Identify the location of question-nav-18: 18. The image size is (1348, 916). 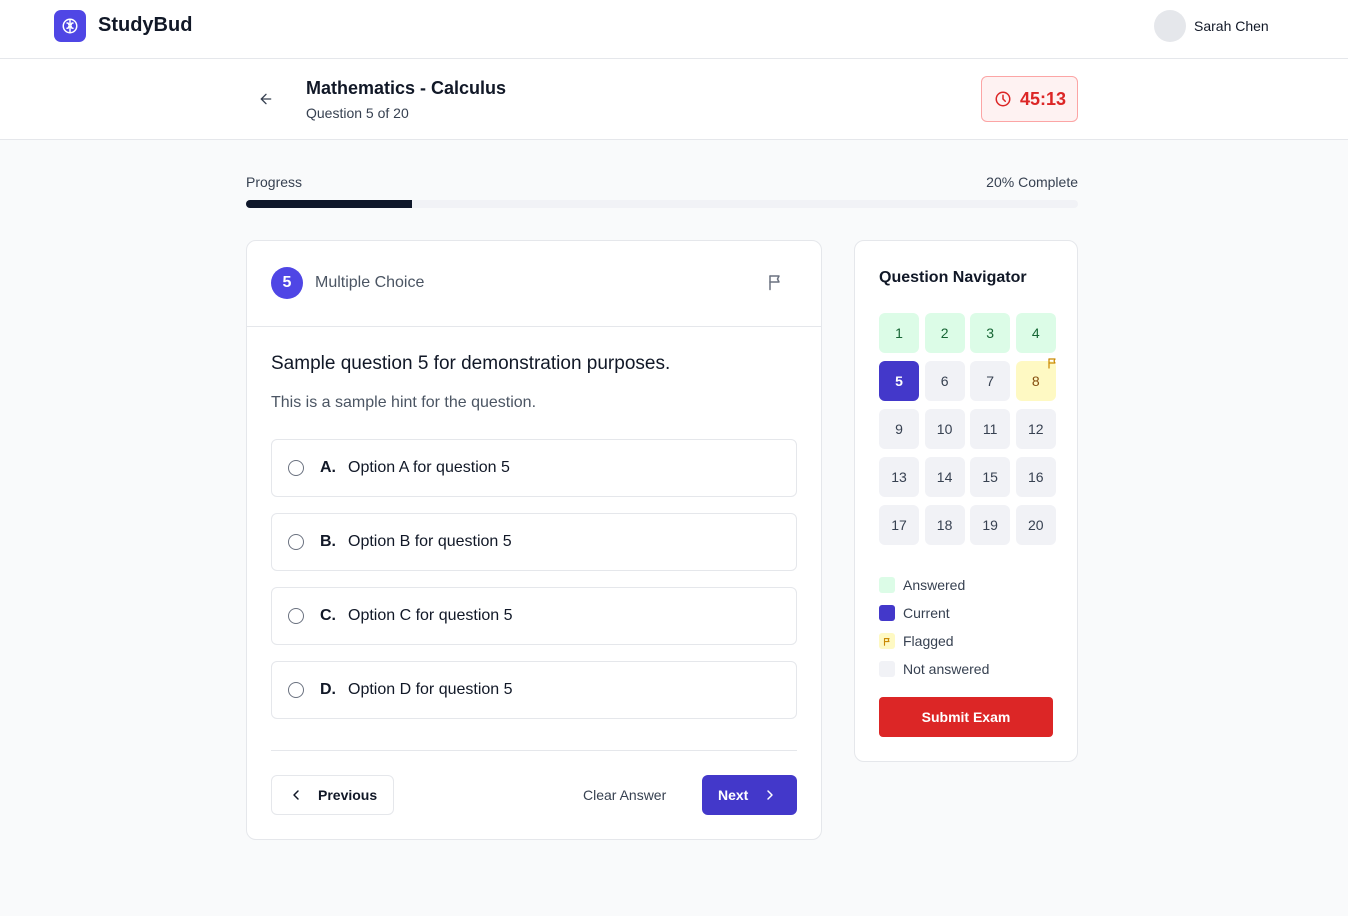
(944, 525).